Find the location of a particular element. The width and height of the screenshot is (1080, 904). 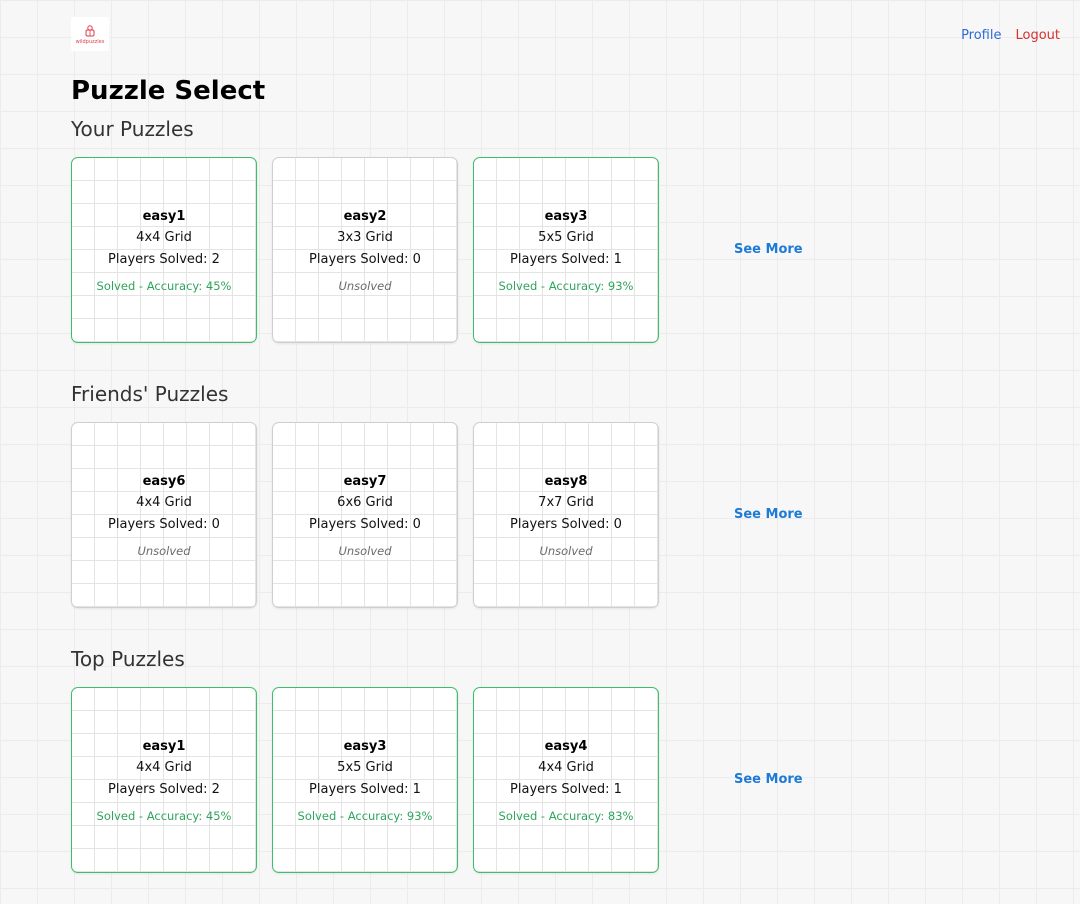

profile-link: Profile is located at coordinates (981, 35).